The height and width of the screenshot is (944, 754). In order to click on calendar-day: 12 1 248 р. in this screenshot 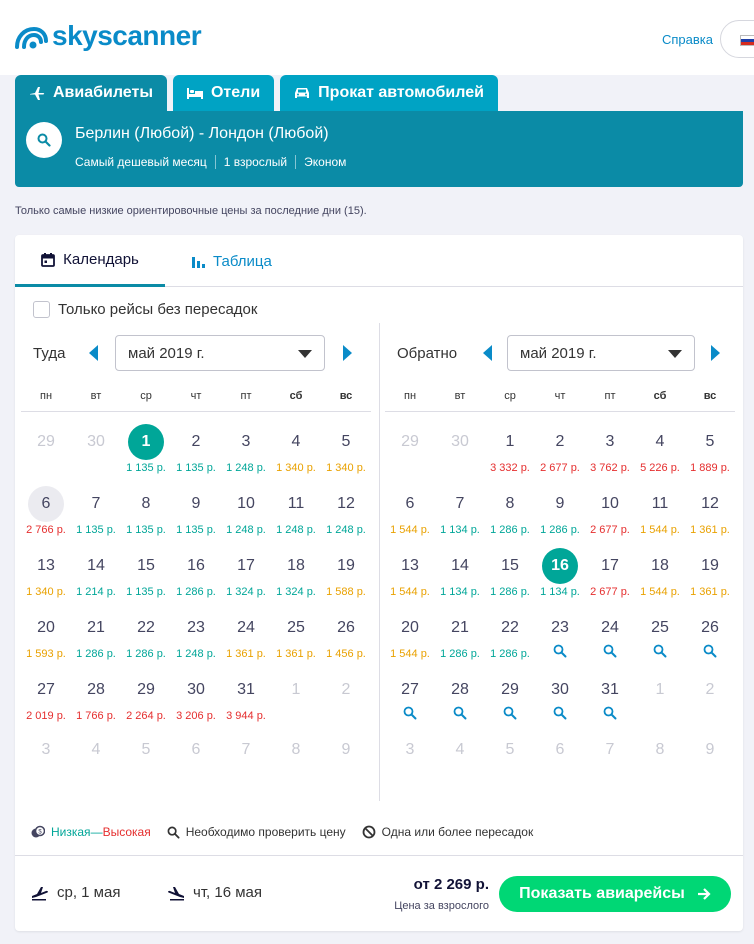, I will do `click(346, 505)`.